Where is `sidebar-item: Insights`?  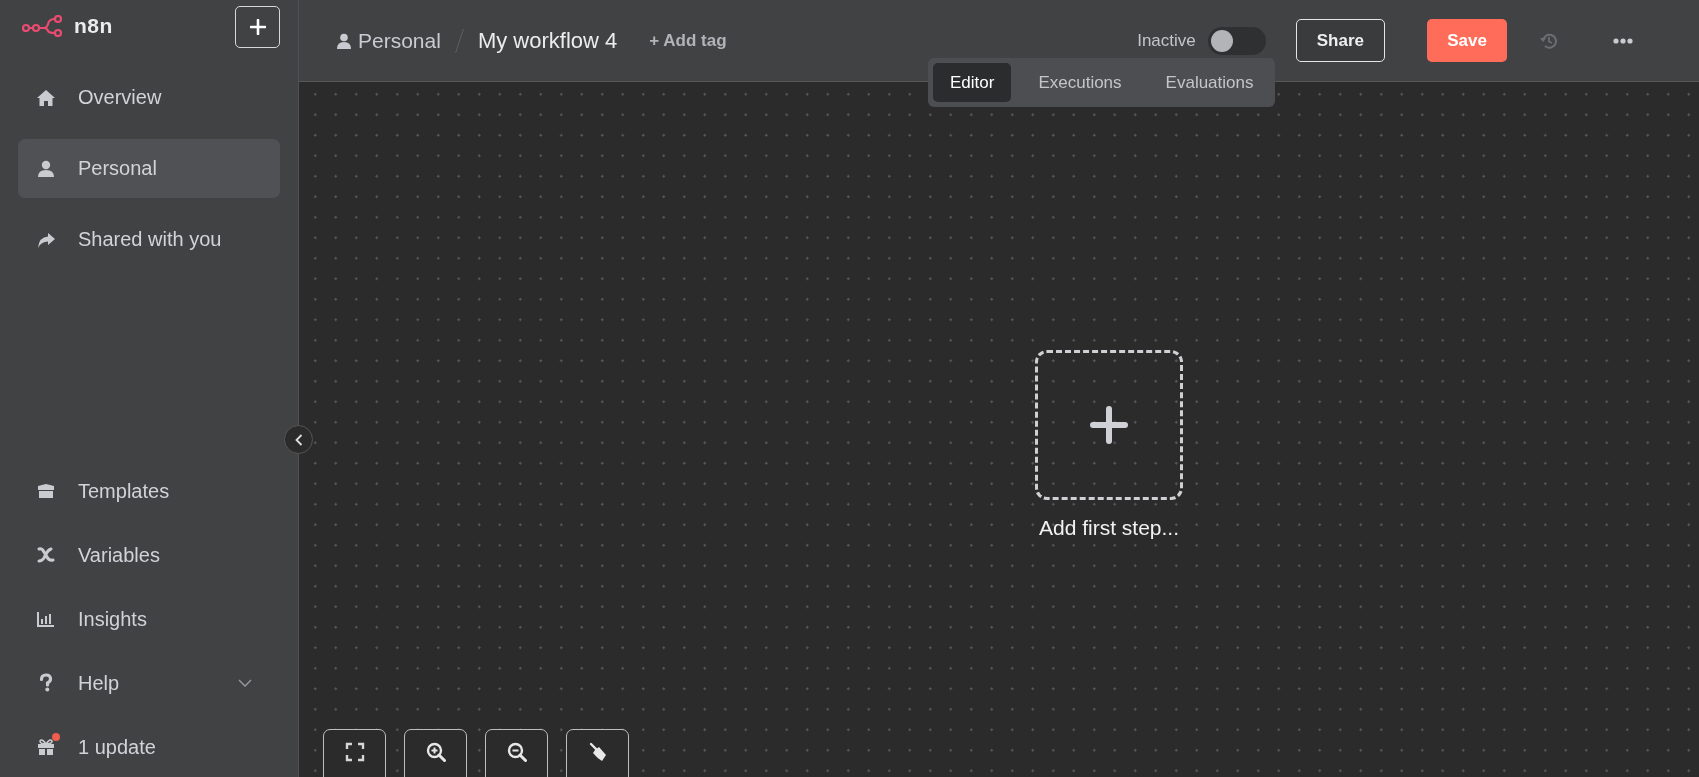
sidebar-item: Insights is located at coordinates (149, 619).